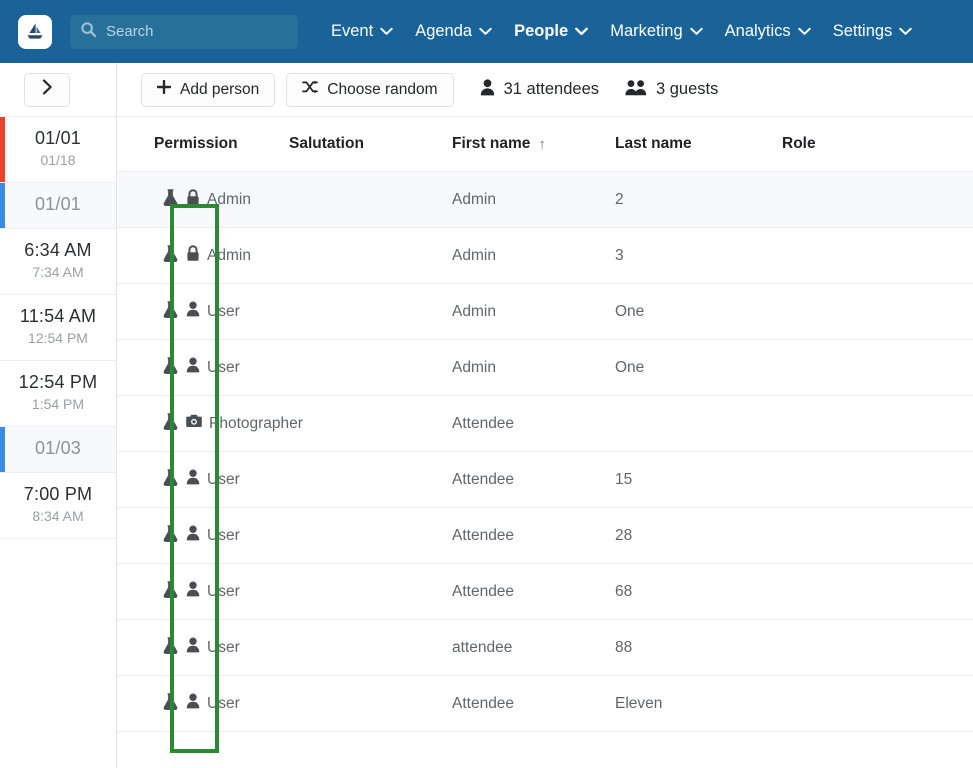  Describe the element at coordinates (194, 423) in the screenshot. I see `camera-icon` at that location.